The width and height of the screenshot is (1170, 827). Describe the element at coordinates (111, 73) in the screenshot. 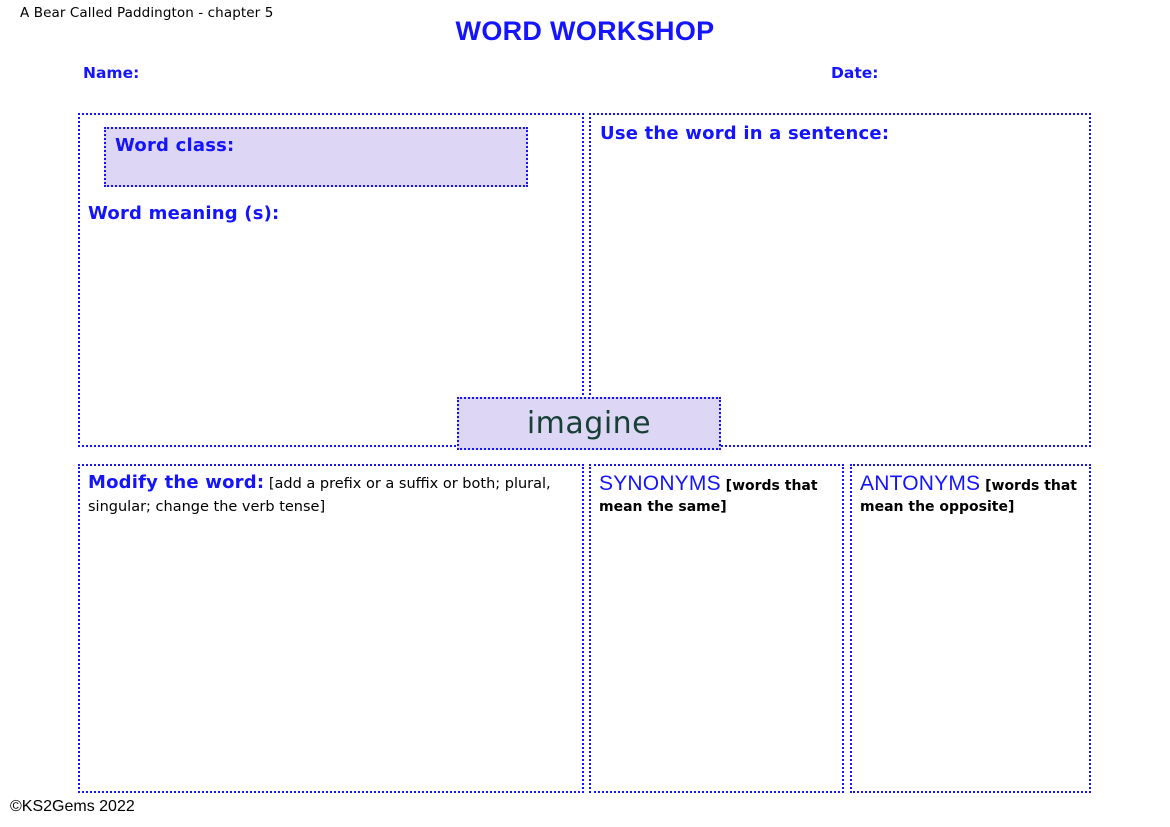

I see `name-field-label: Name:` at that location.